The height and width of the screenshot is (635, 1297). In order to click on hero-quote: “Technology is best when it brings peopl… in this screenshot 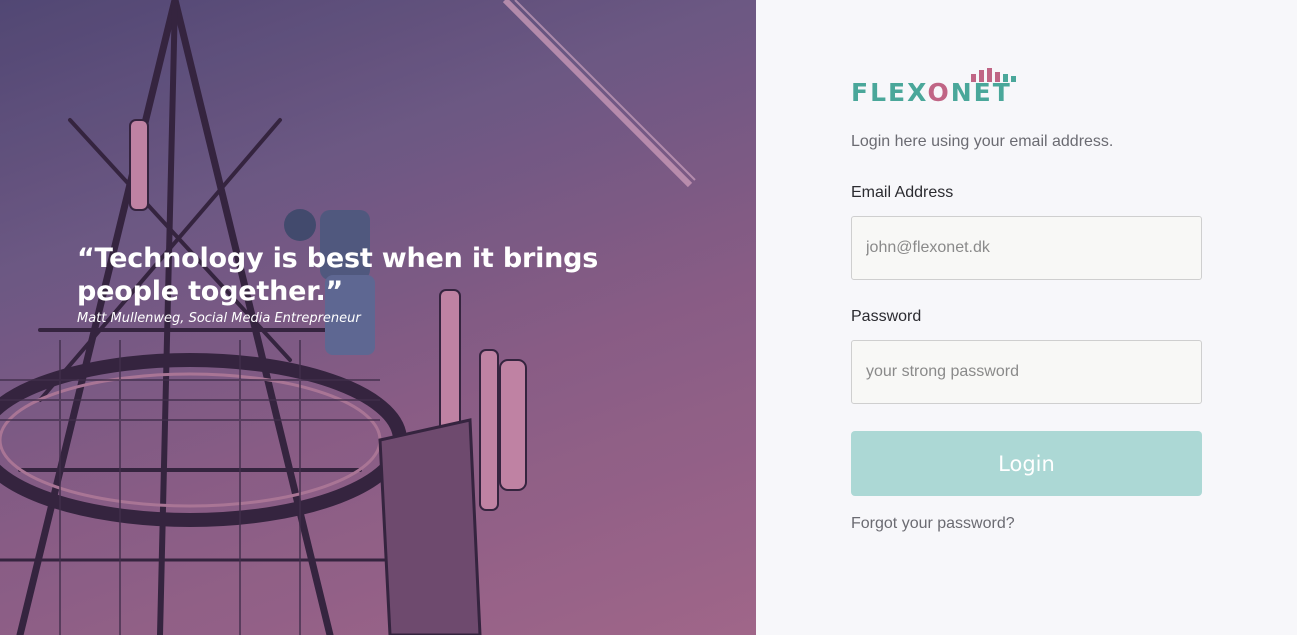, I will do `click(338, 275)`.